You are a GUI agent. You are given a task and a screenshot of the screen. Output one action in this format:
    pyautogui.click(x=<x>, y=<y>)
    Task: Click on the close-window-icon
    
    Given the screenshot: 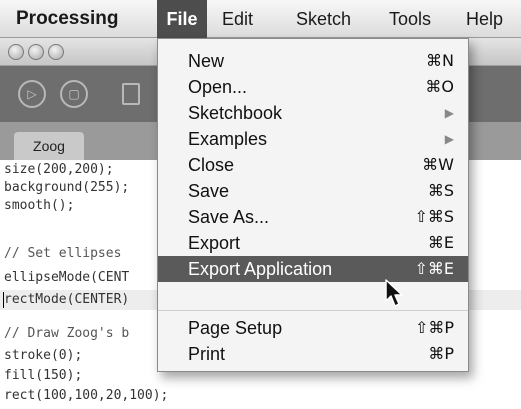 What is the action you would take?
    pyautogui.click(x=16, y=52)
    